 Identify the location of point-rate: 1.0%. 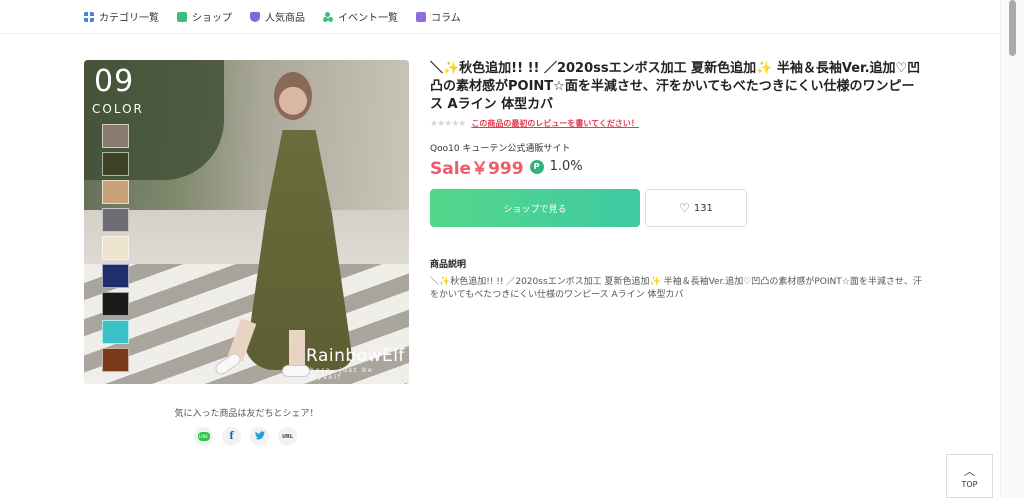
(566, 166).